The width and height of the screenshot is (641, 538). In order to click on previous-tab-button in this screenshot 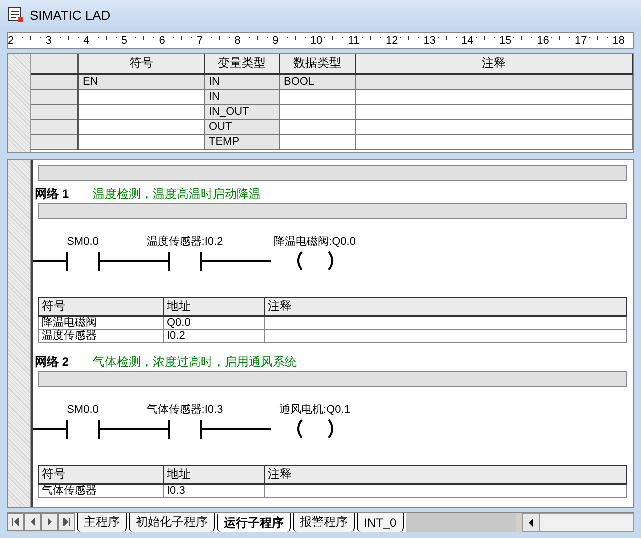, I will do `click(32, 522)`.